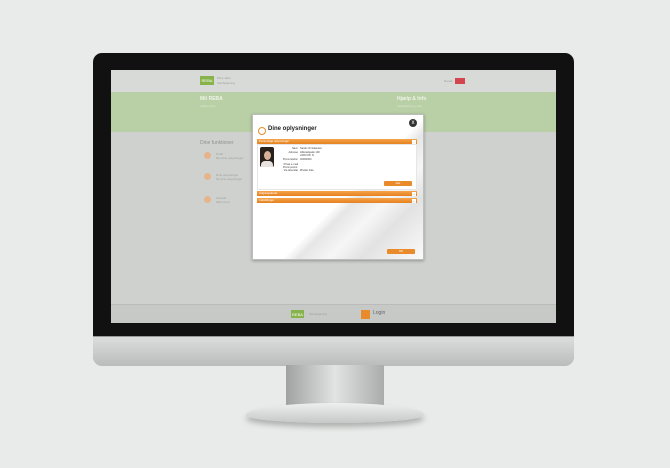 This screenshot has width=670, height=468. Describe the element at coordinates (412, 99) in the screenshot. I see `band-right-title: Hjælp & Info` at that location.